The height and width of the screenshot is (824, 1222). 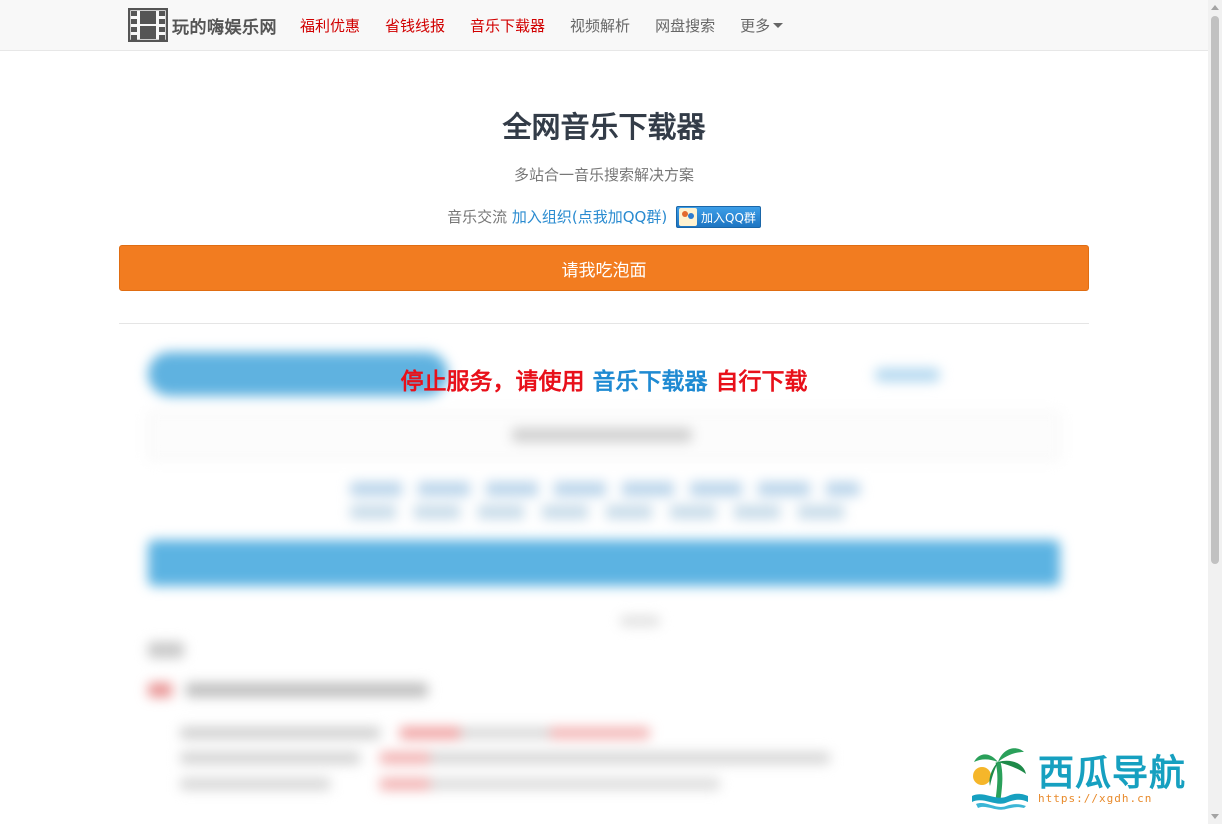 I want to click on palm-island-logo-icon, so click(x=1000, y=779).